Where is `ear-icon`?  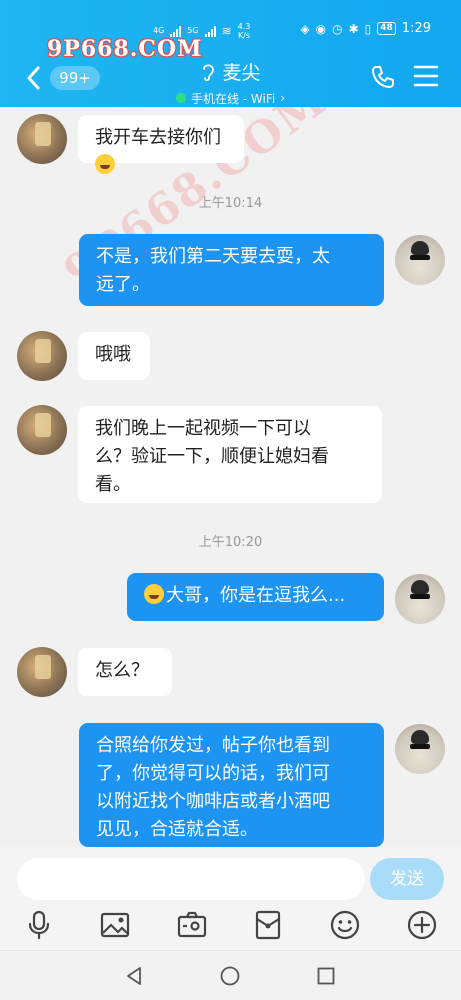
ear-icon is located at coordinates (209, 72).